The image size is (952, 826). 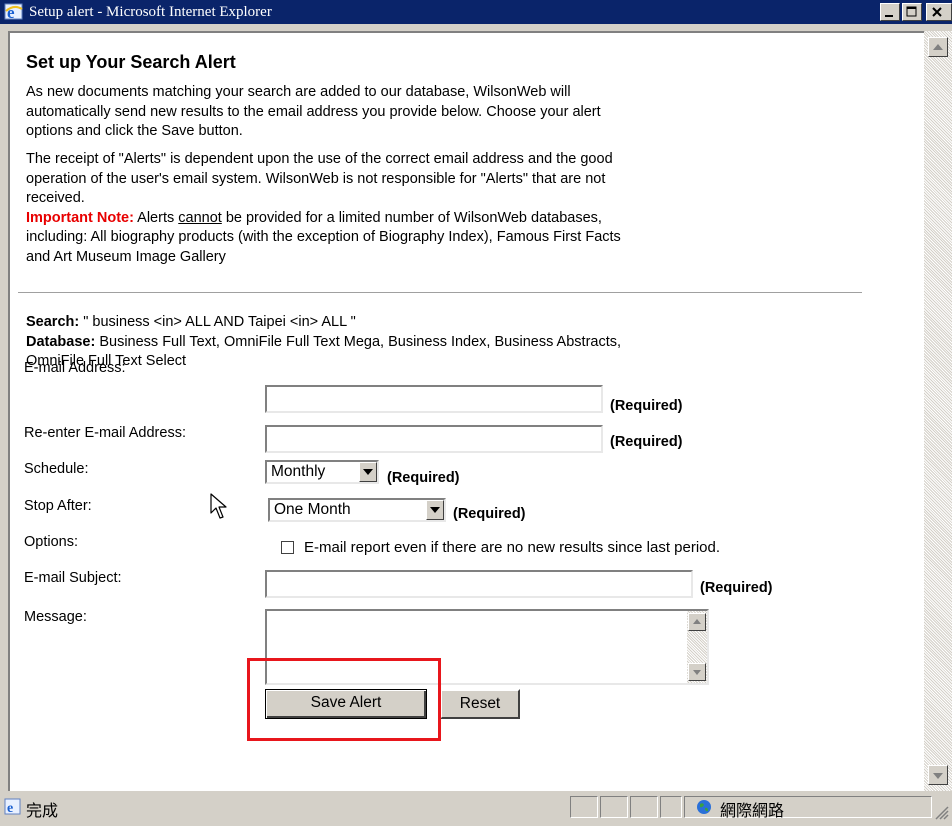 What do you see at coordinates (440, 292) in the screenshot?
I see `divider` at bounding box center [440, 292].